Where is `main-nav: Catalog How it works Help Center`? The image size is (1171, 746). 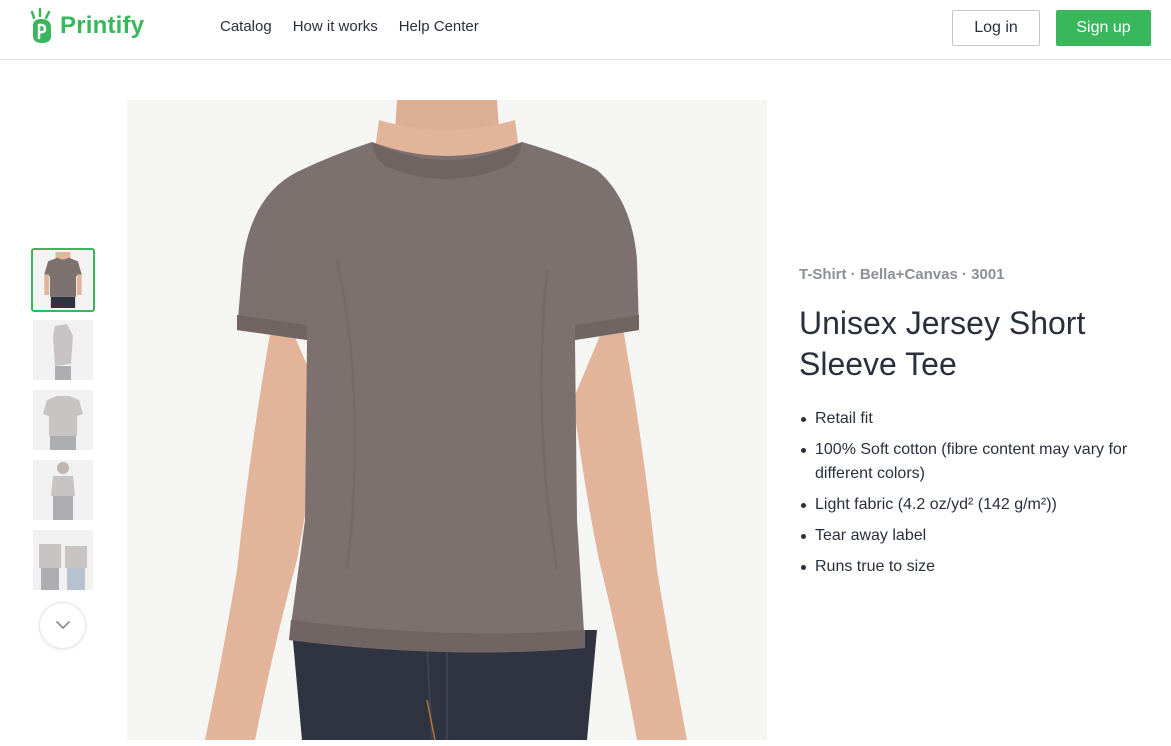
main-nav: Catalog How it works Help Center is located at coordinates (349, 26).